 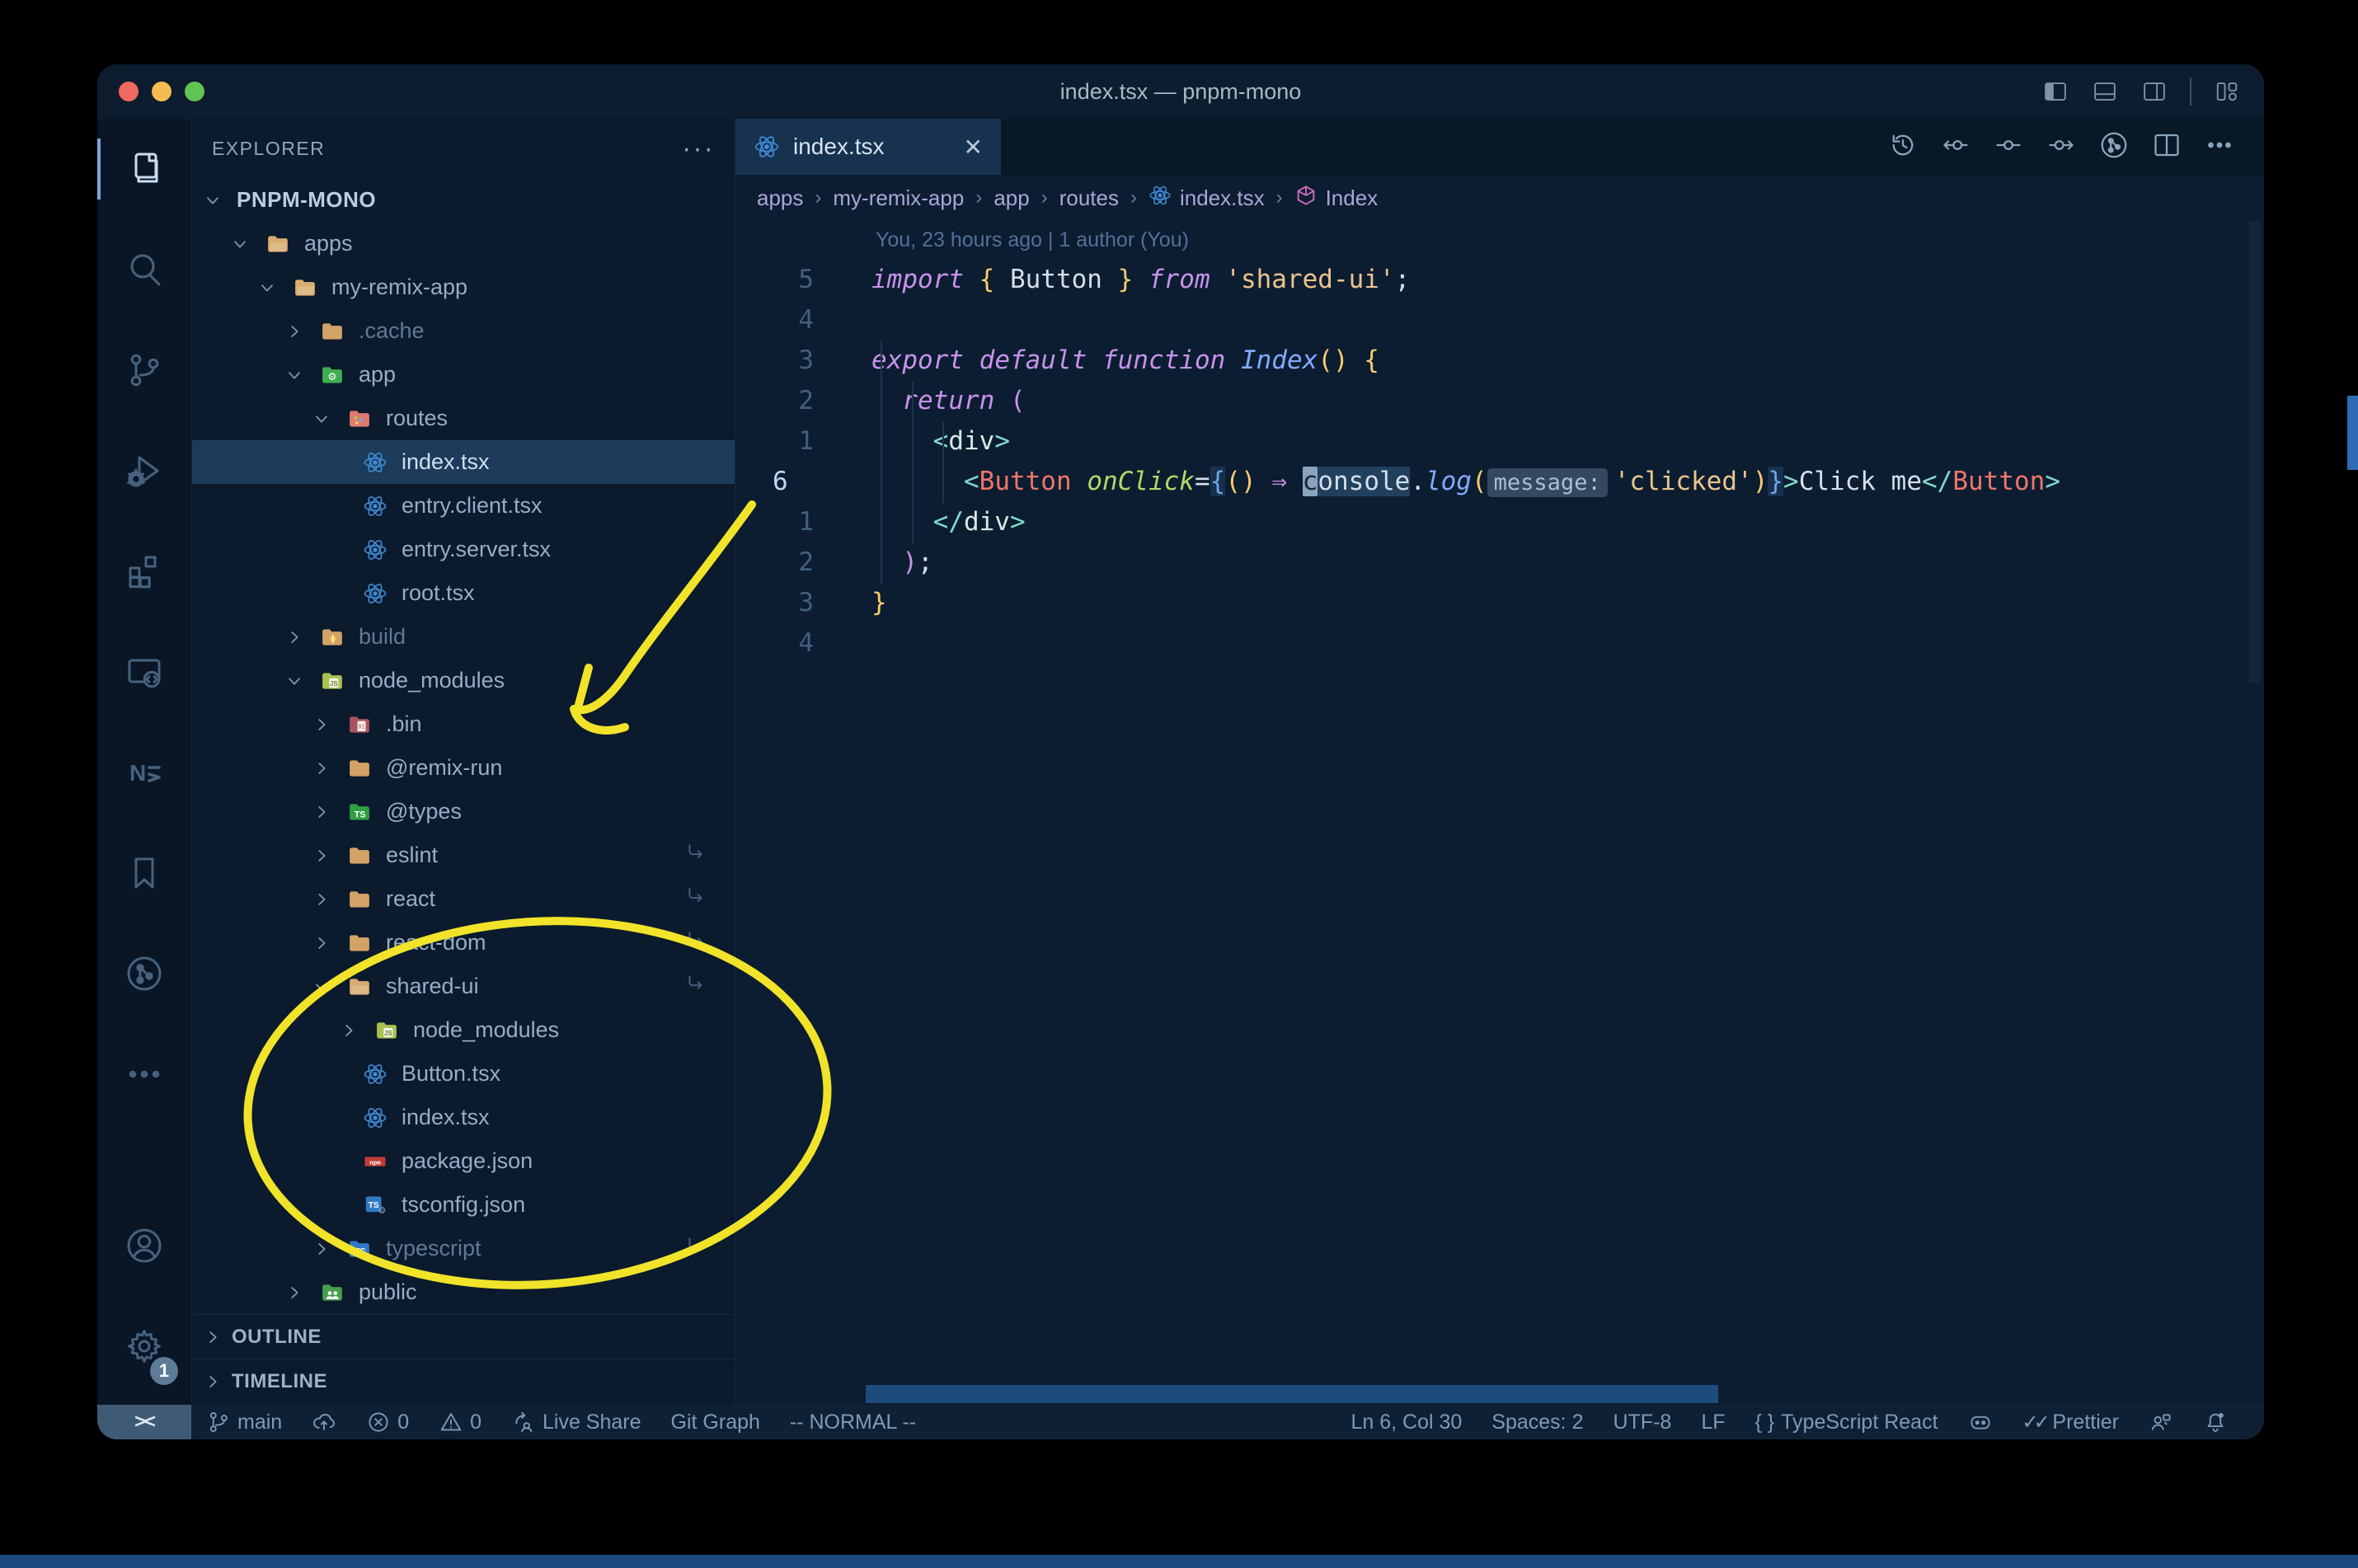 I want to click on editor-action-history-icon, so click(x=1903, y=147).